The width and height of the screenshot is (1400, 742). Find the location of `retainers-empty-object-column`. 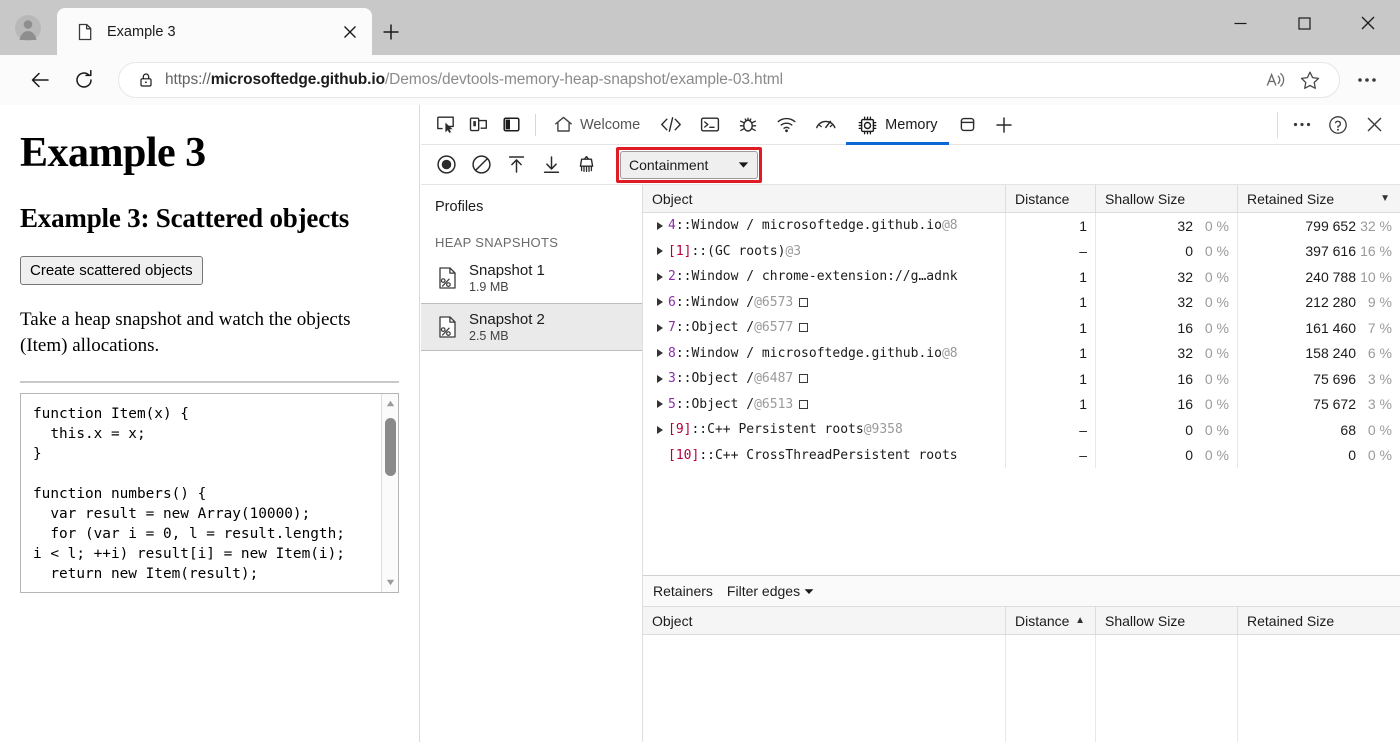

retainers-empty-object-column is located at coordinates (824, 688).